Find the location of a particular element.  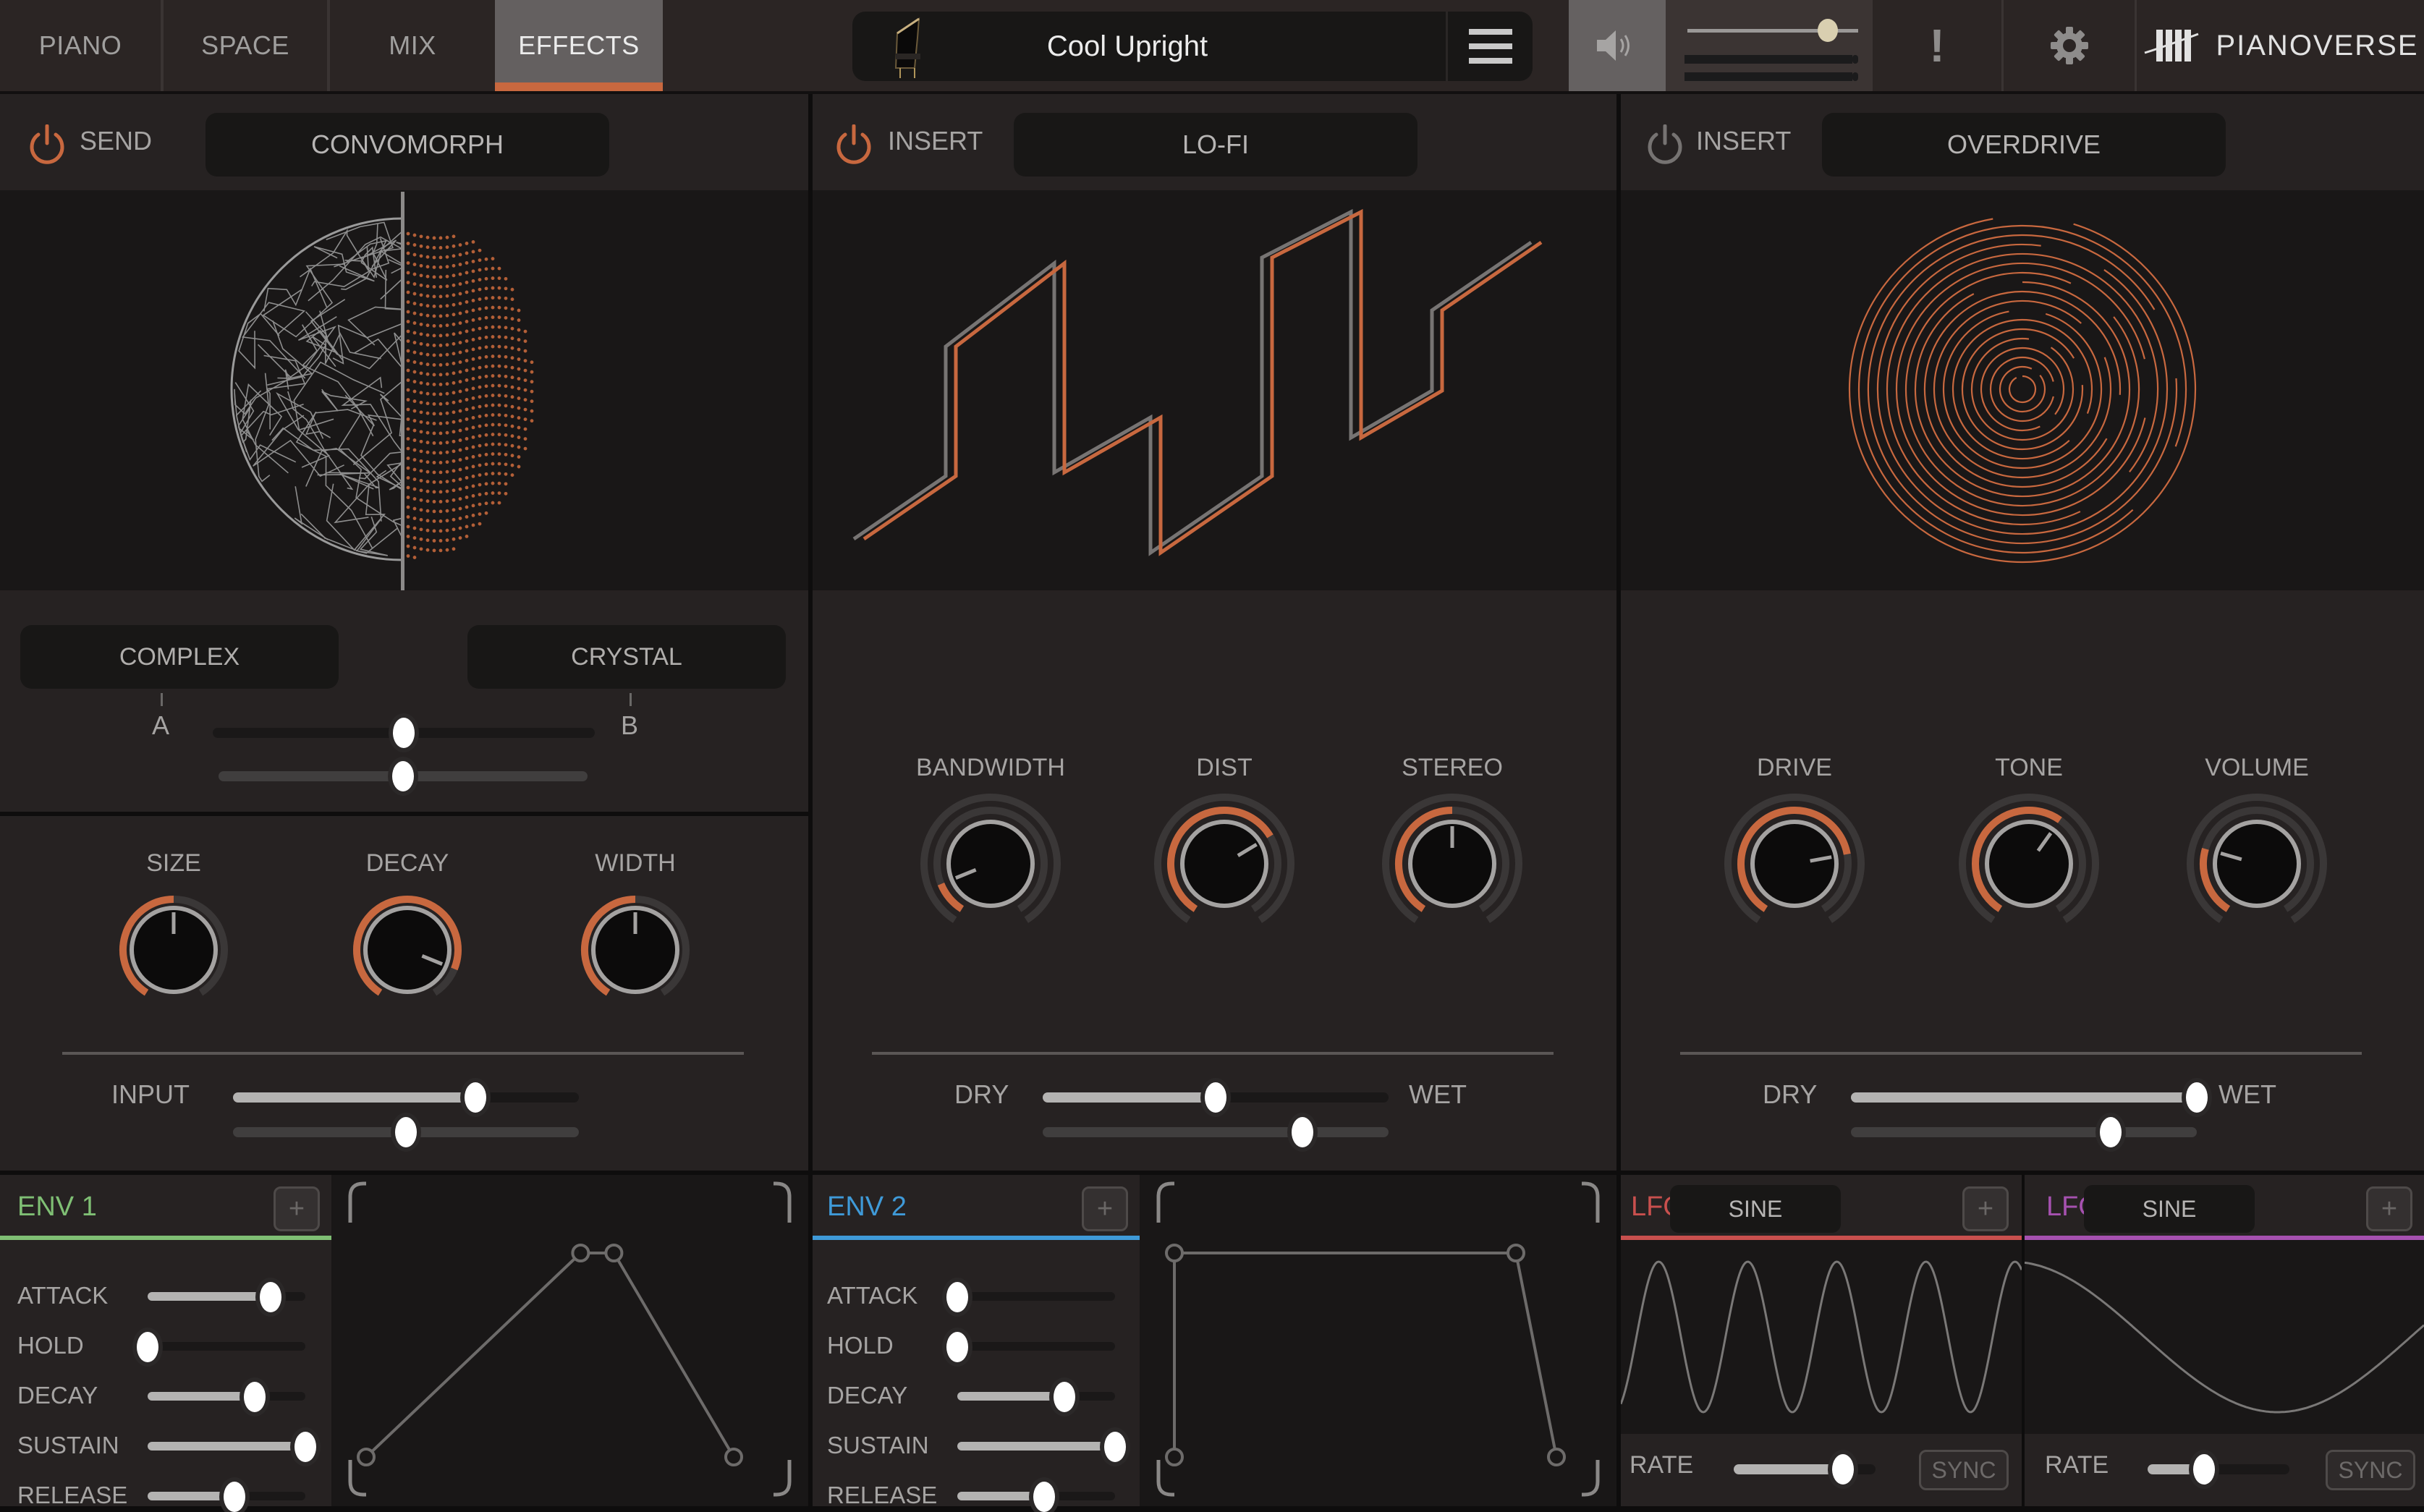

knob-stereo: STEREO is located at coordinates (1452, 843).